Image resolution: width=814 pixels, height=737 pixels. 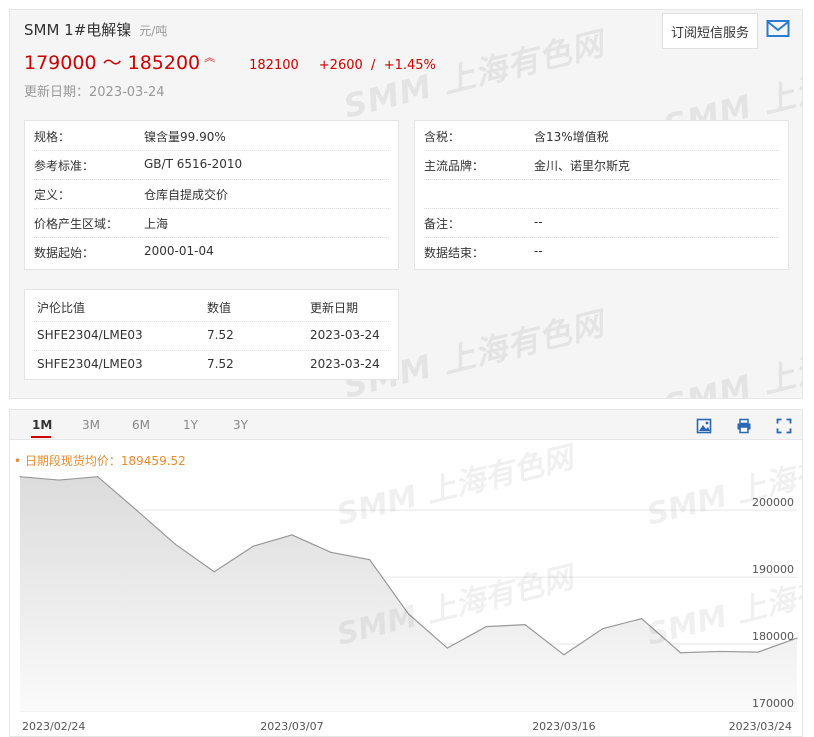 What do you see at coordinates (778, 29) in the screenshot?
I see `mail-icon` at bounding box center [778, 29].